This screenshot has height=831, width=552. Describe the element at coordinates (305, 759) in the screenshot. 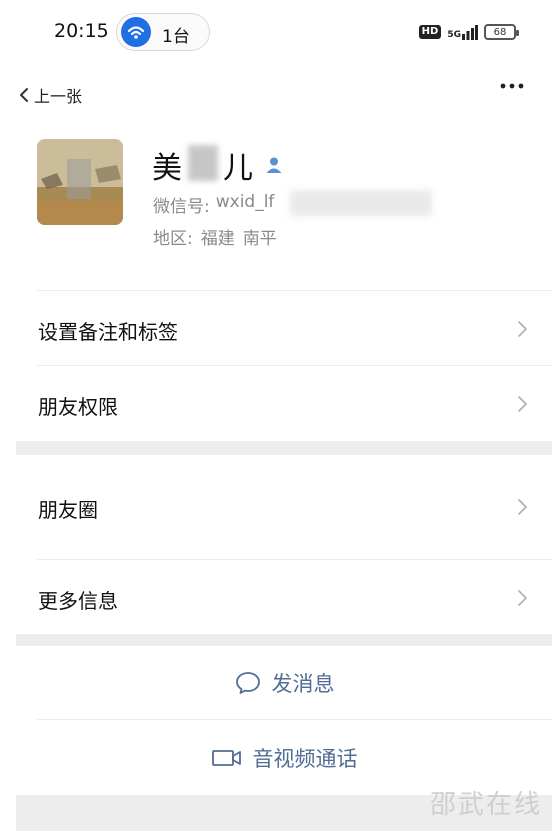

I see `video-call-label: 音视频通话` at that location.